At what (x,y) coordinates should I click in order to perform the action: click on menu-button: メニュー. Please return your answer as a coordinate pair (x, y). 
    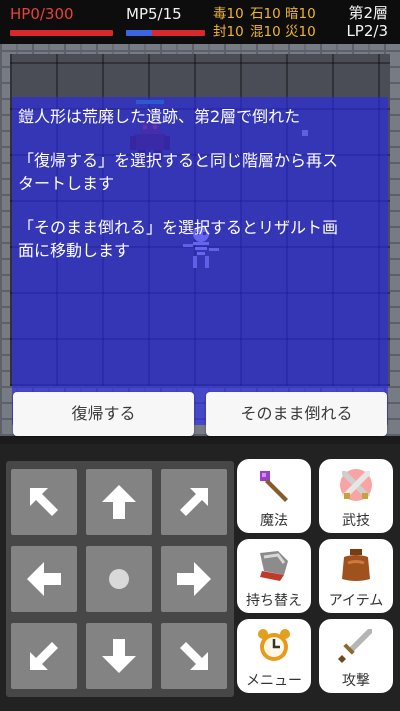
    Looking at the image, I should click on (274, 656).